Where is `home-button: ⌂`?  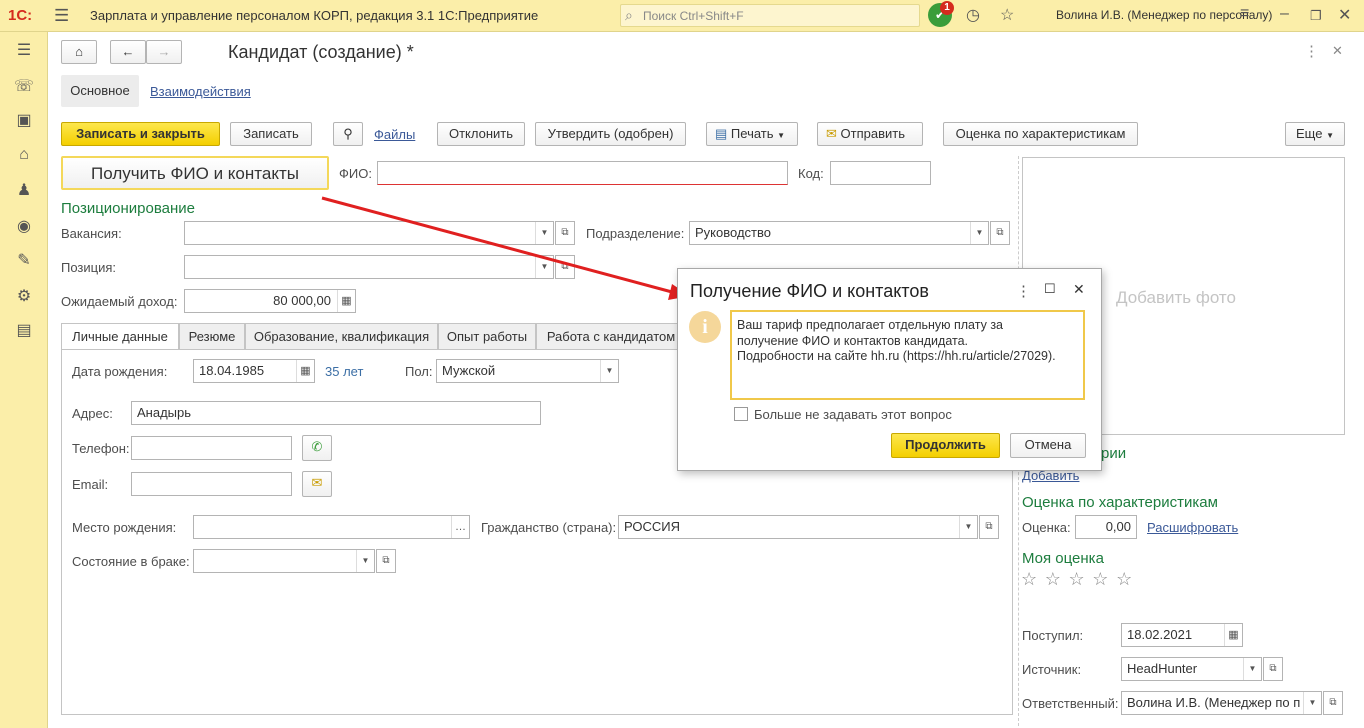
home-button: ⌂ is located at coordinates (79, 52).